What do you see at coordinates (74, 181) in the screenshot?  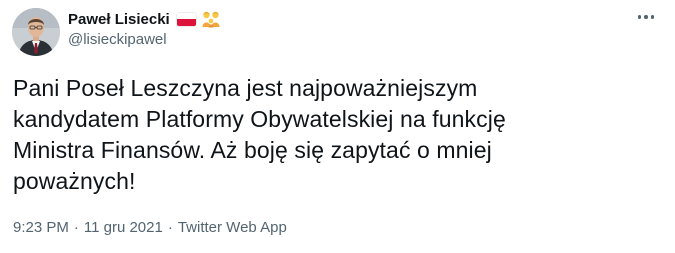 I see `tweet-text-line: poważnych!` at bounding box center [74, 181].